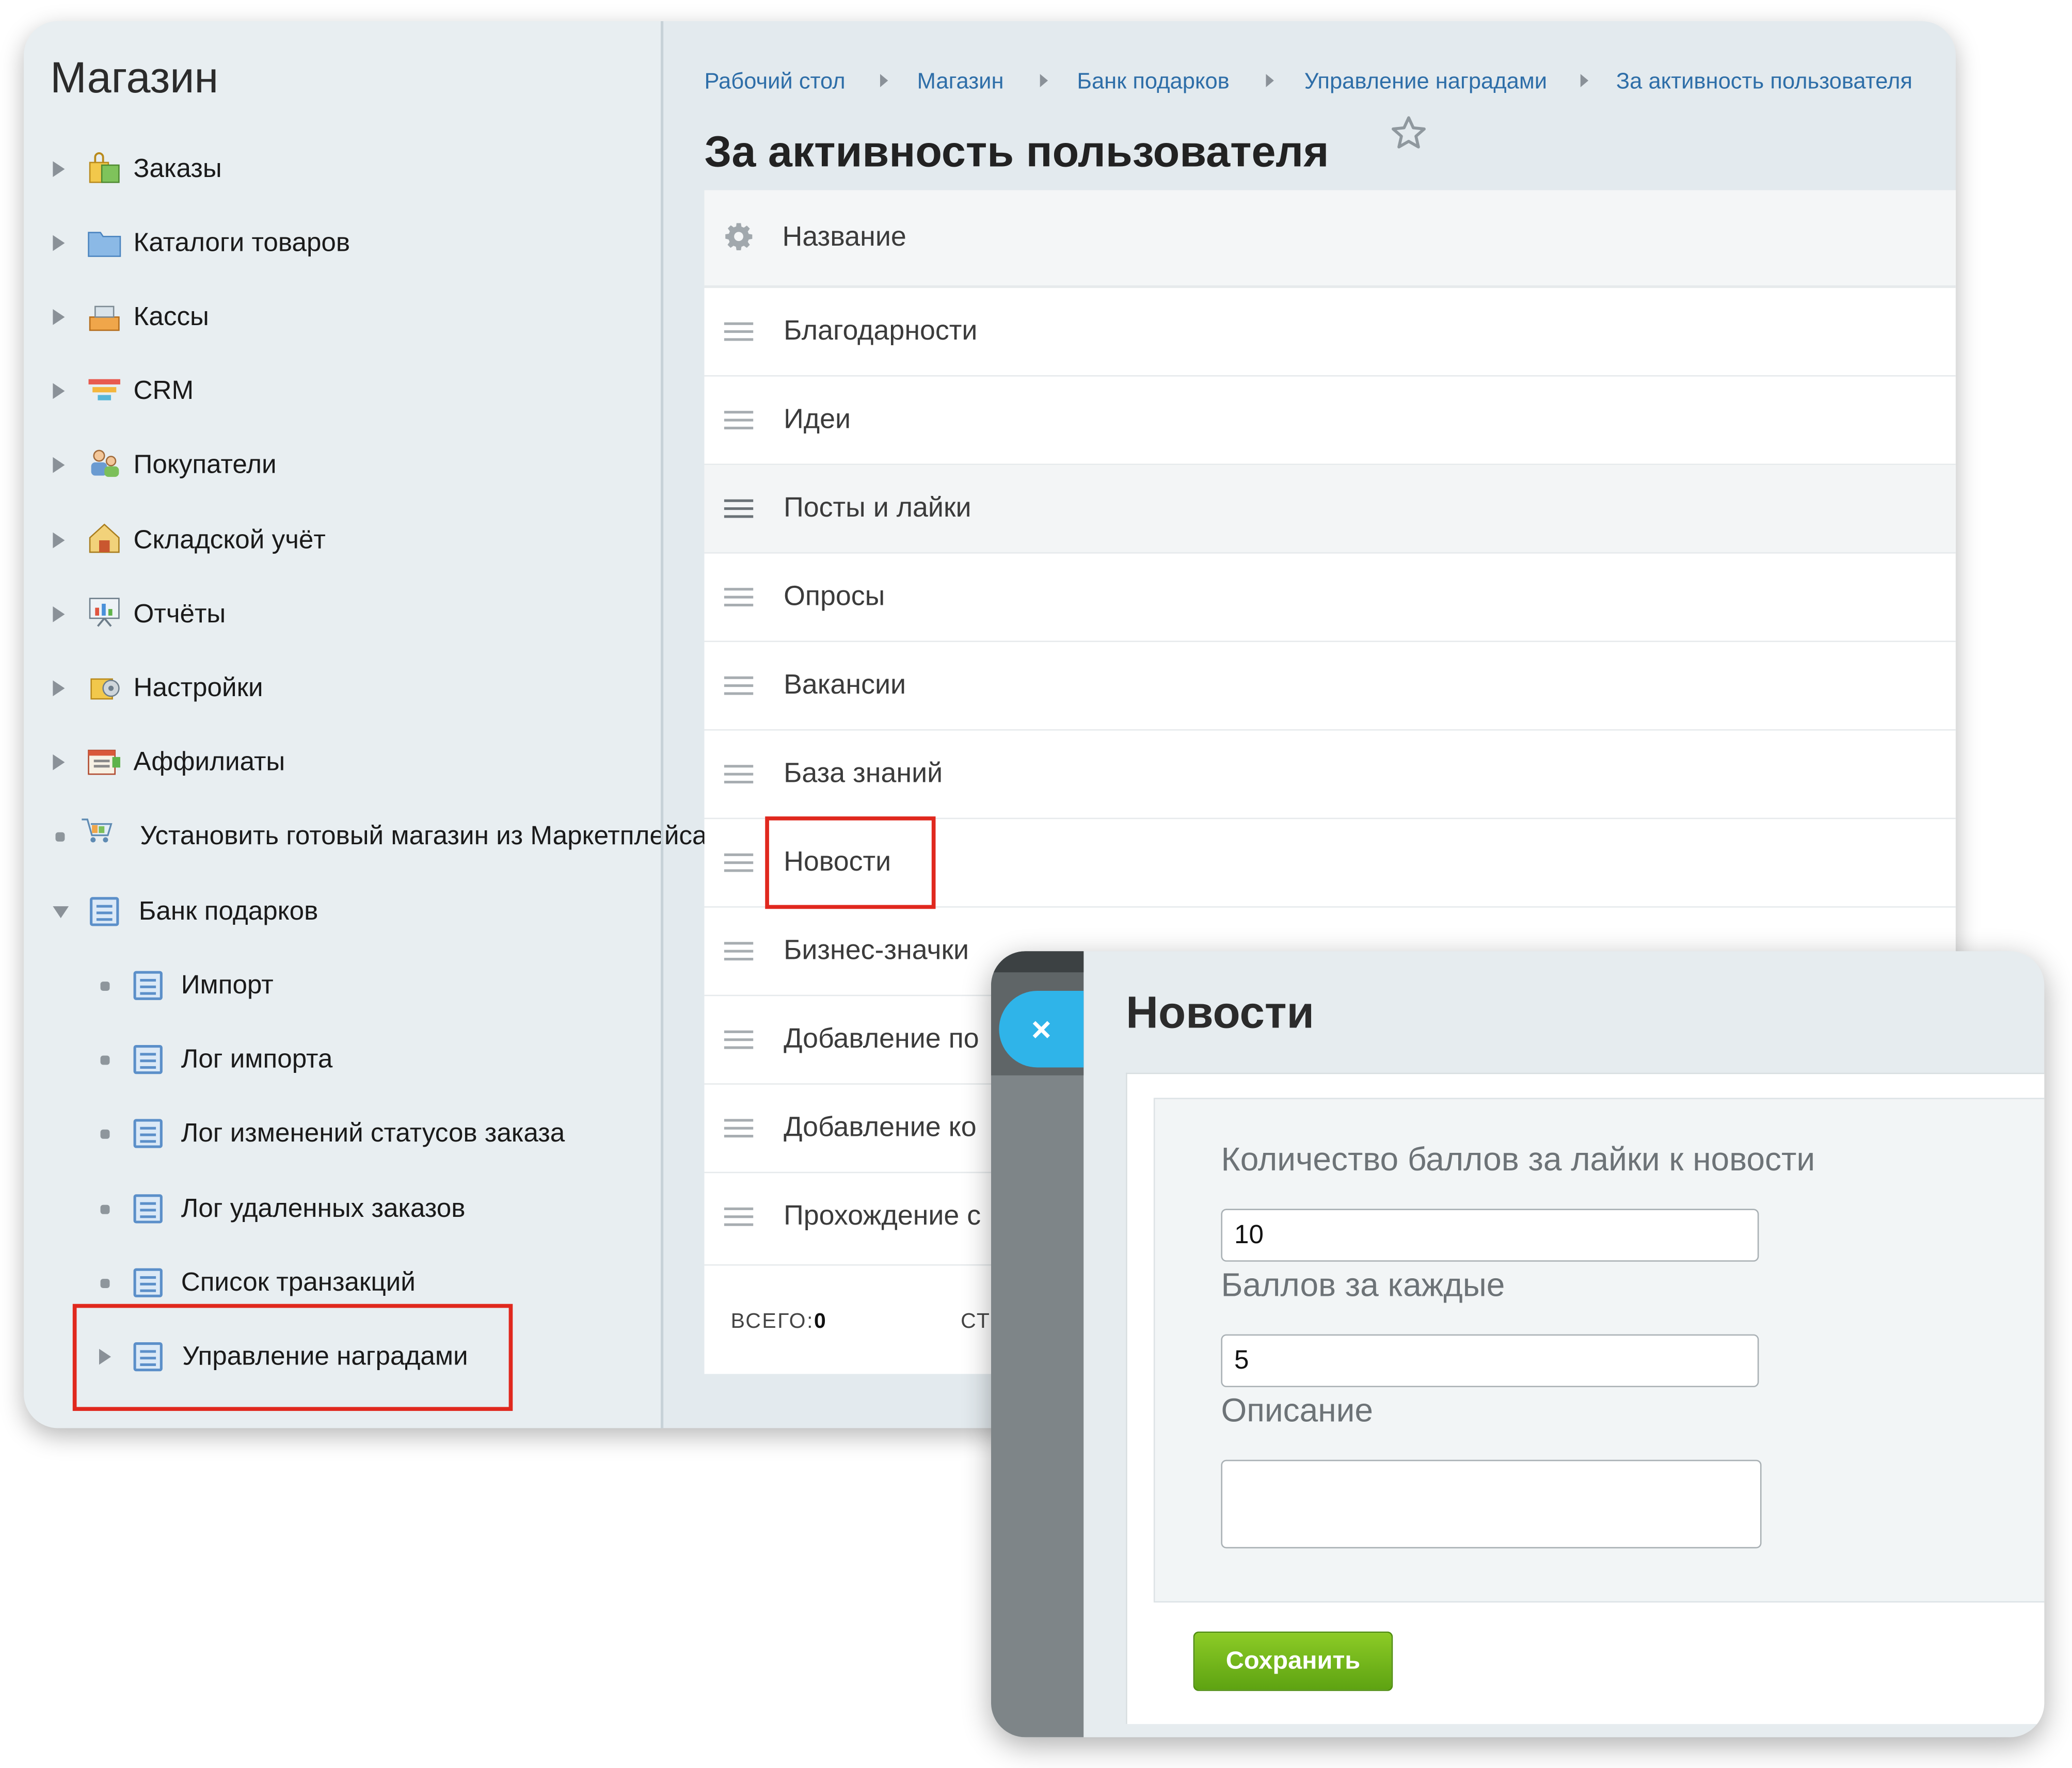  Describe the element at coordinates (1518, 1160) in the screenshot. I see `likes-points-label: Количество баллов за лайки к новости` at that location.